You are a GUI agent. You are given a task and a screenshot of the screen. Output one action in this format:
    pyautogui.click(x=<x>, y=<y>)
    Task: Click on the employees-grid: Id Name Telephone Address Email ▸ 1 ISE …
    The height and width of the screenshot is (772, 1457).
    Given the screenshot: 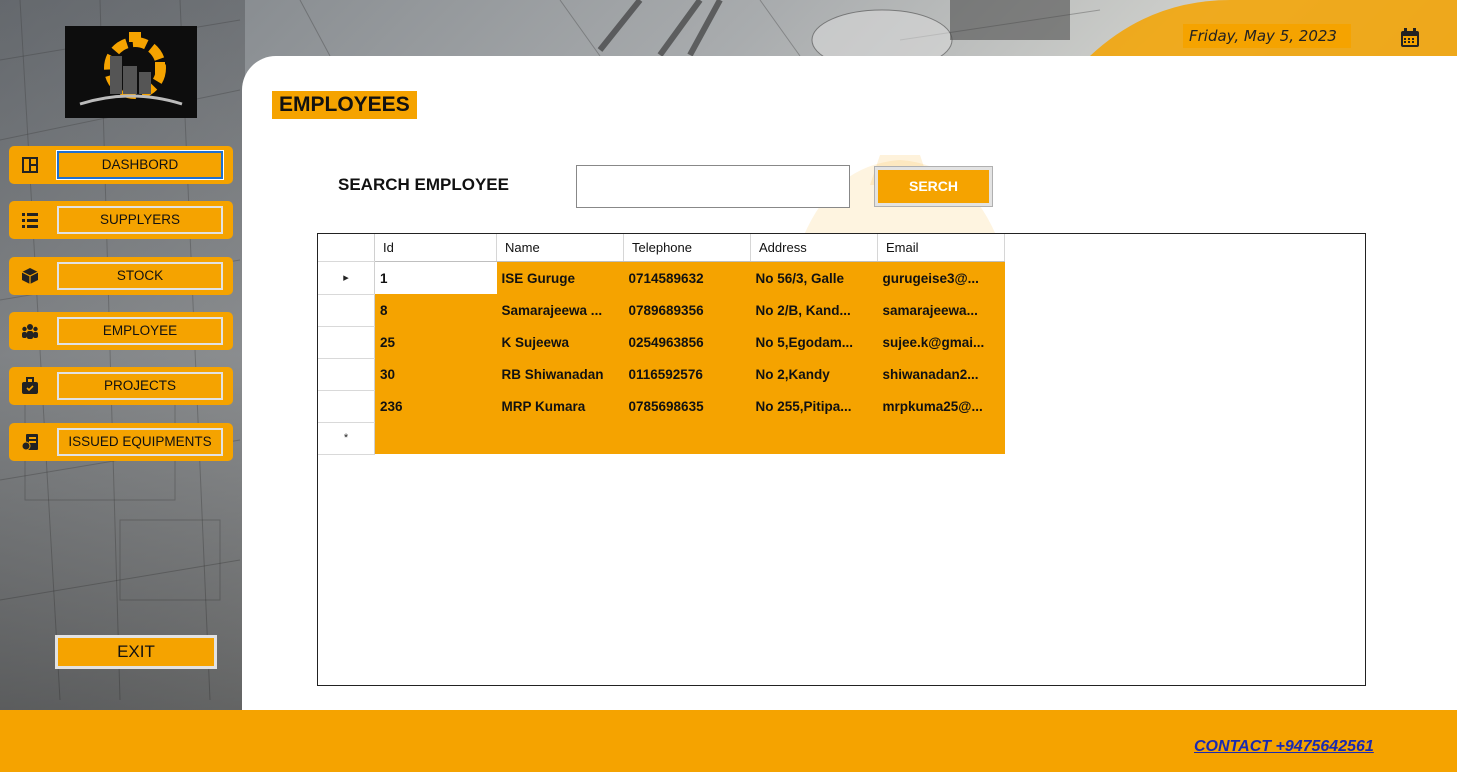 What is the action you would take?
    pyautogui.click(x=661, y=344)
    